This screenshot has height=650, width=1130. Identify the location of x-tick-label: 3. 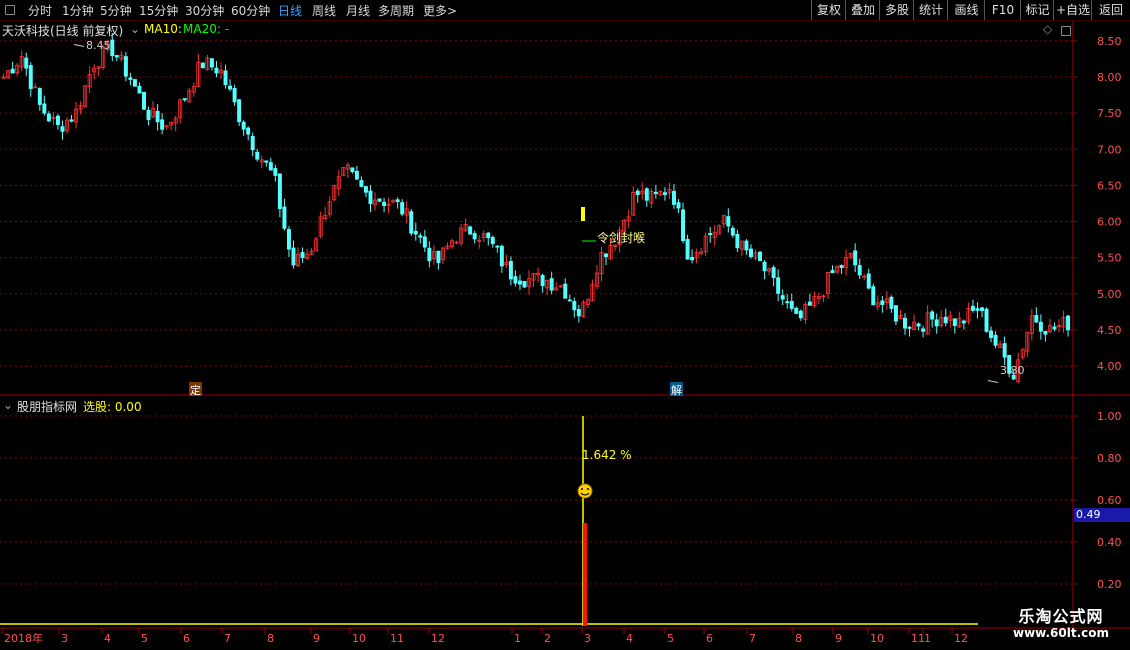
(64, 638).